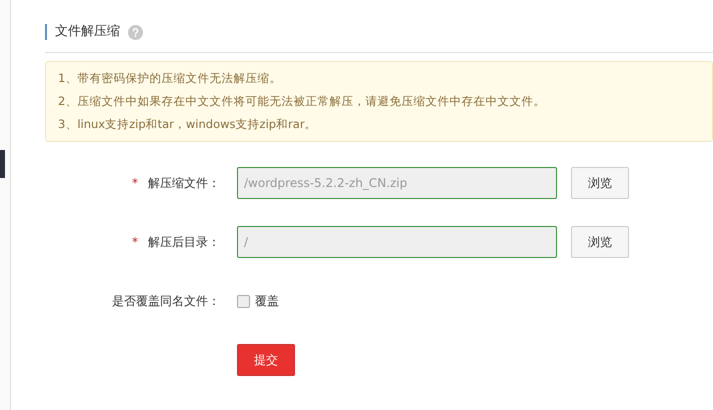  I want to click on sidebar-marker, so click(2, 164).